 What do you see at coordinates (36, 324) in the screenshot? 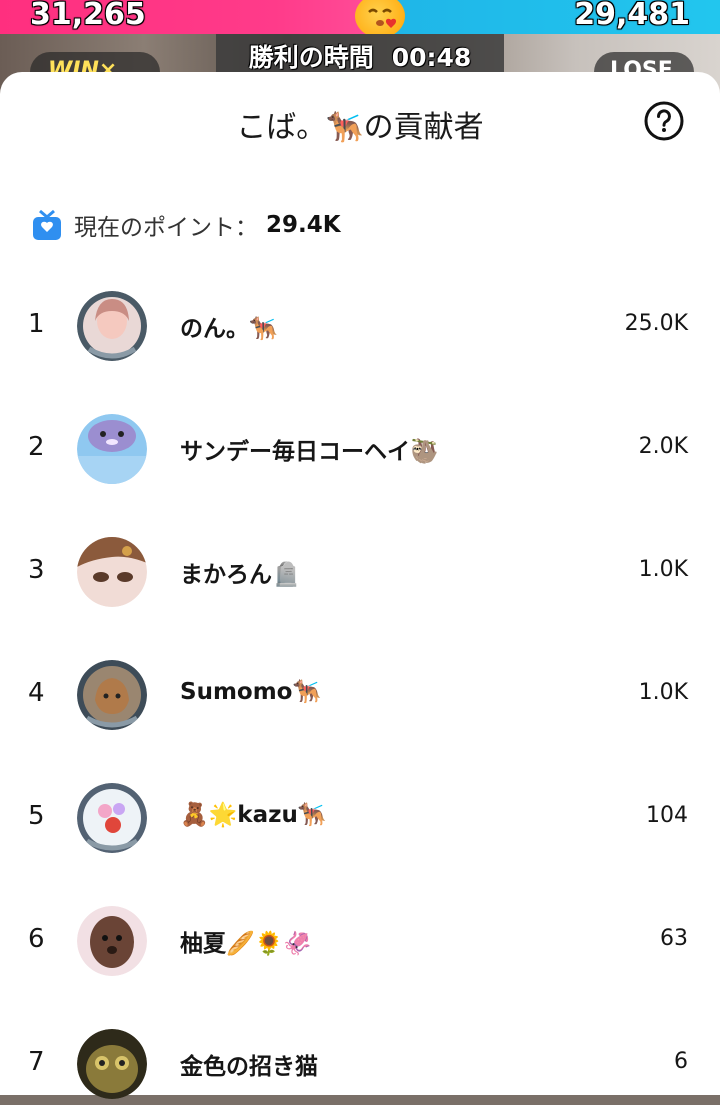
I see `rank-number: 1` at bounding box center [36, 324].